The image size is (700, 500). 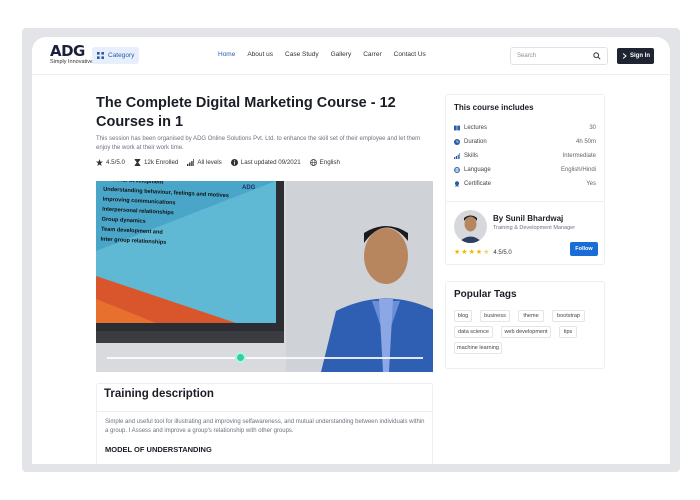 What do you see at coordinates (156, 162) in the screenshot?
I see `meta-enrolled: 12k Enrolled` at bounding box center [156, 162].